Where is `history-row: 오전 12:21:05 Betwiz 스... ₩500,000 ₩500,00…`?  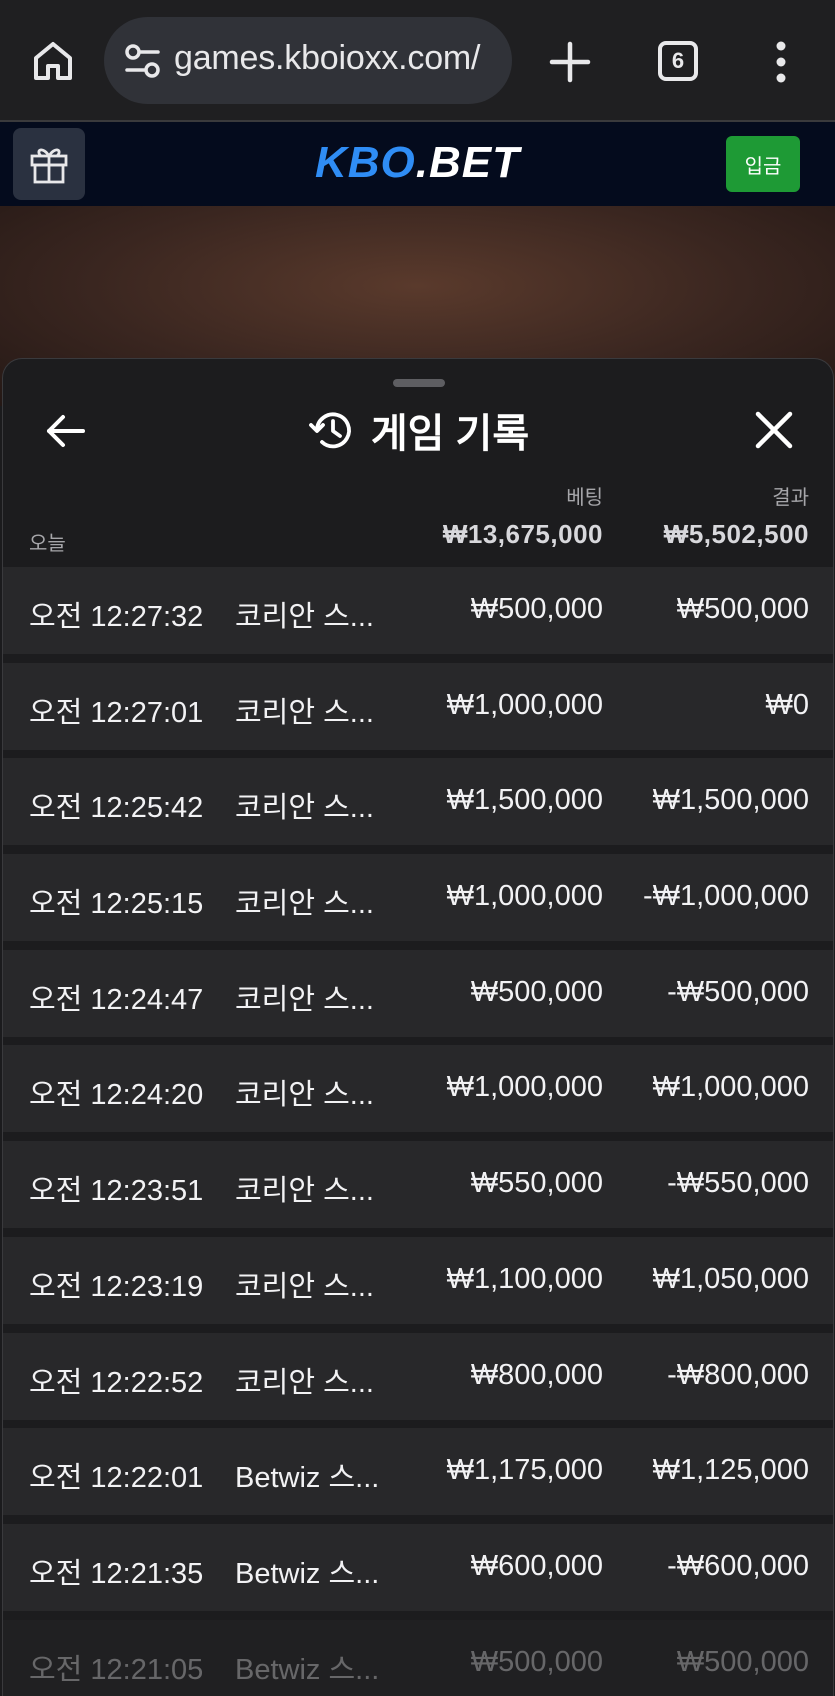 history-row: 오전 12:21:05 Betwiz 스... ₩500,000 ₩500,00… is located at coordinates (418, 1657).